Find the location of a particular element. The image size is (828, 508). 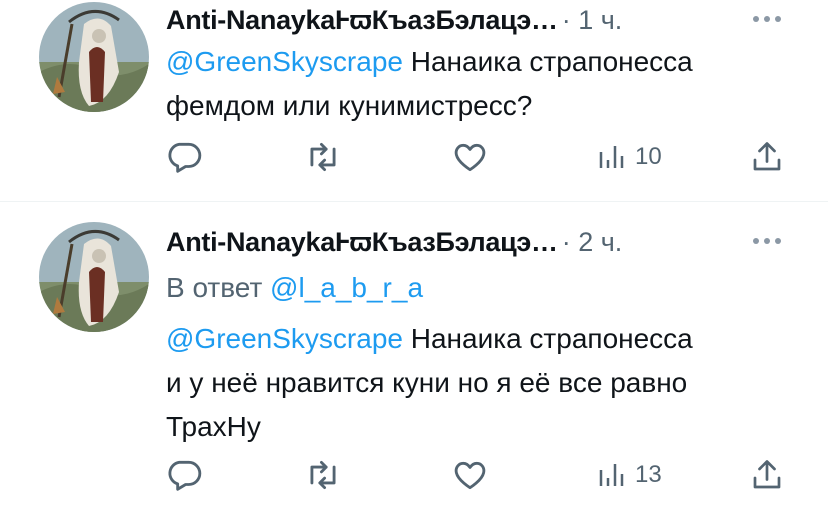

tweet-header: Anti-NanaykaⱵϖКъазБэлацэ… · 1 ч. is located at coordinates (394, 20).